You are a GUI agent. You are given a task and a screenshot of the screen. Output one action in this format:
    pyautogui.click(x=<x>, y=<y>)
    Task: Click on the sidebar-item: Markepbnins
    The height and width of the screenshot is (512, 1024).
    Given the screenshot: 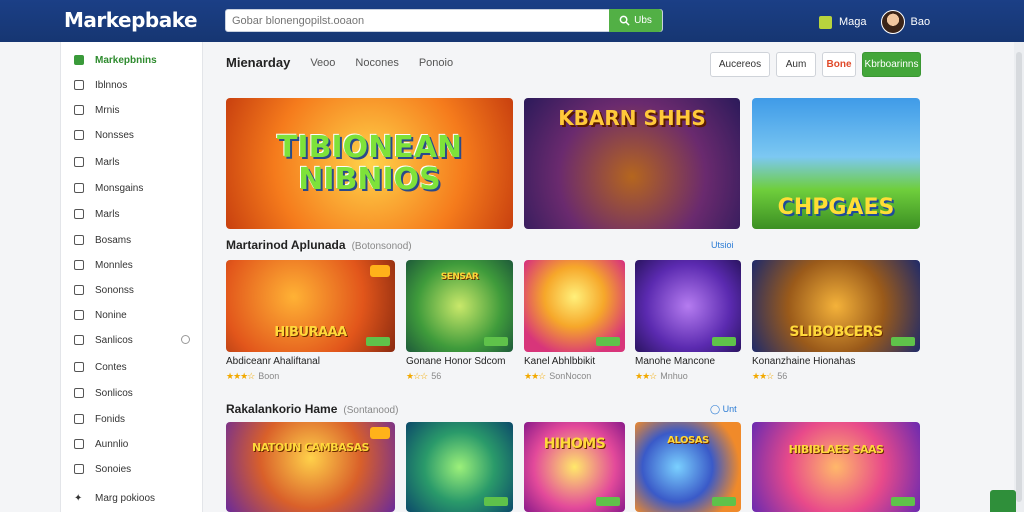 What is the action you would take?
    pyautogui.click(x=115, y=60)
    